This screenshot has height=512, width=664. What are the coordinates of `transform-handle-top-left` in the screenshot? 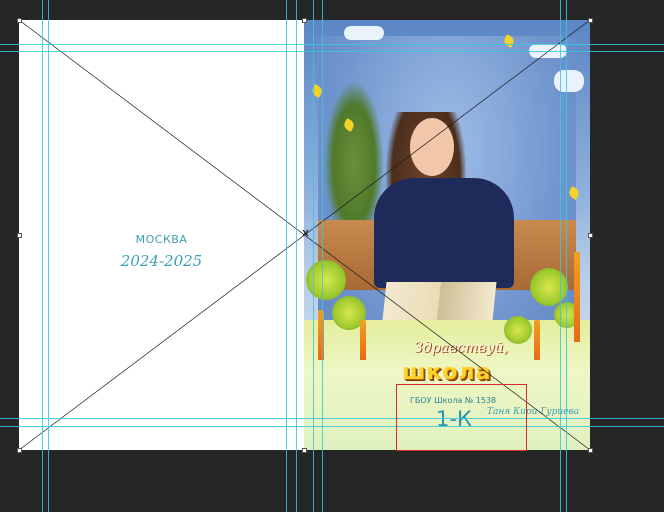 It's located at (19, 20).